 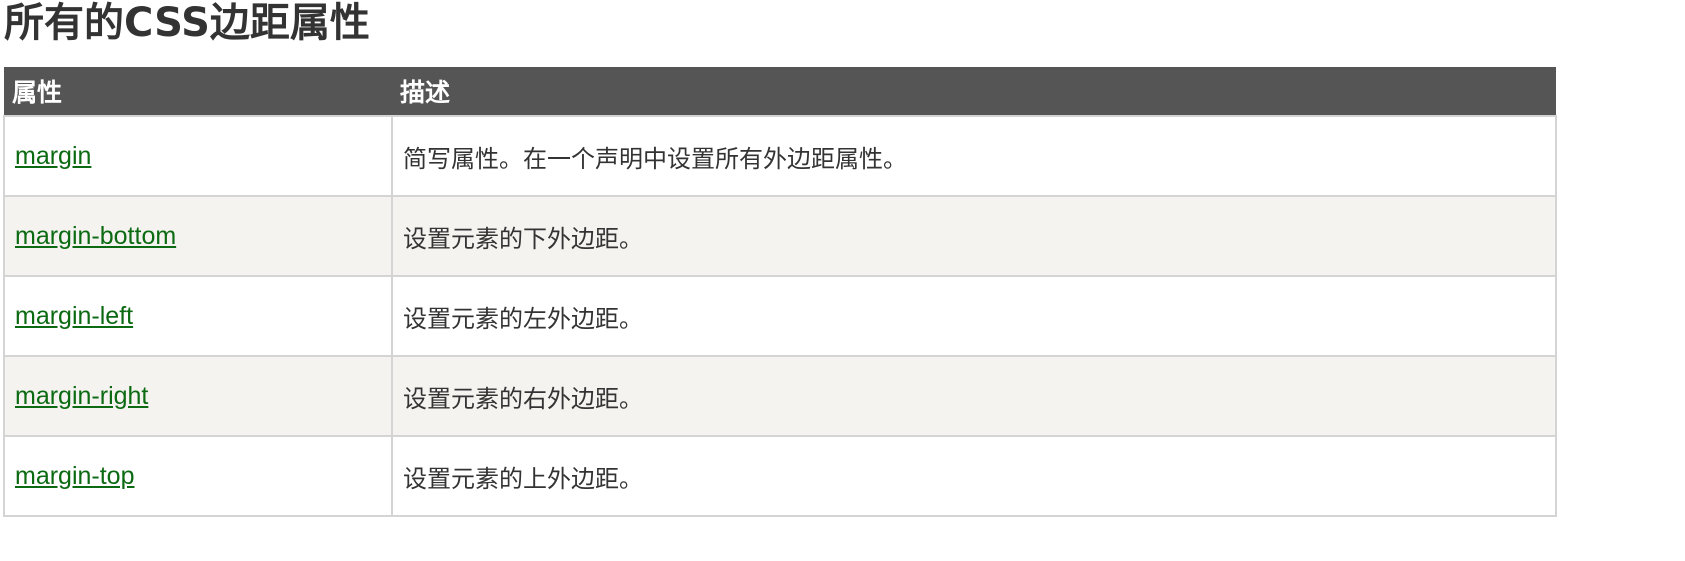 I want to click on property-cell: margin-right, so click(x=198, y=396).